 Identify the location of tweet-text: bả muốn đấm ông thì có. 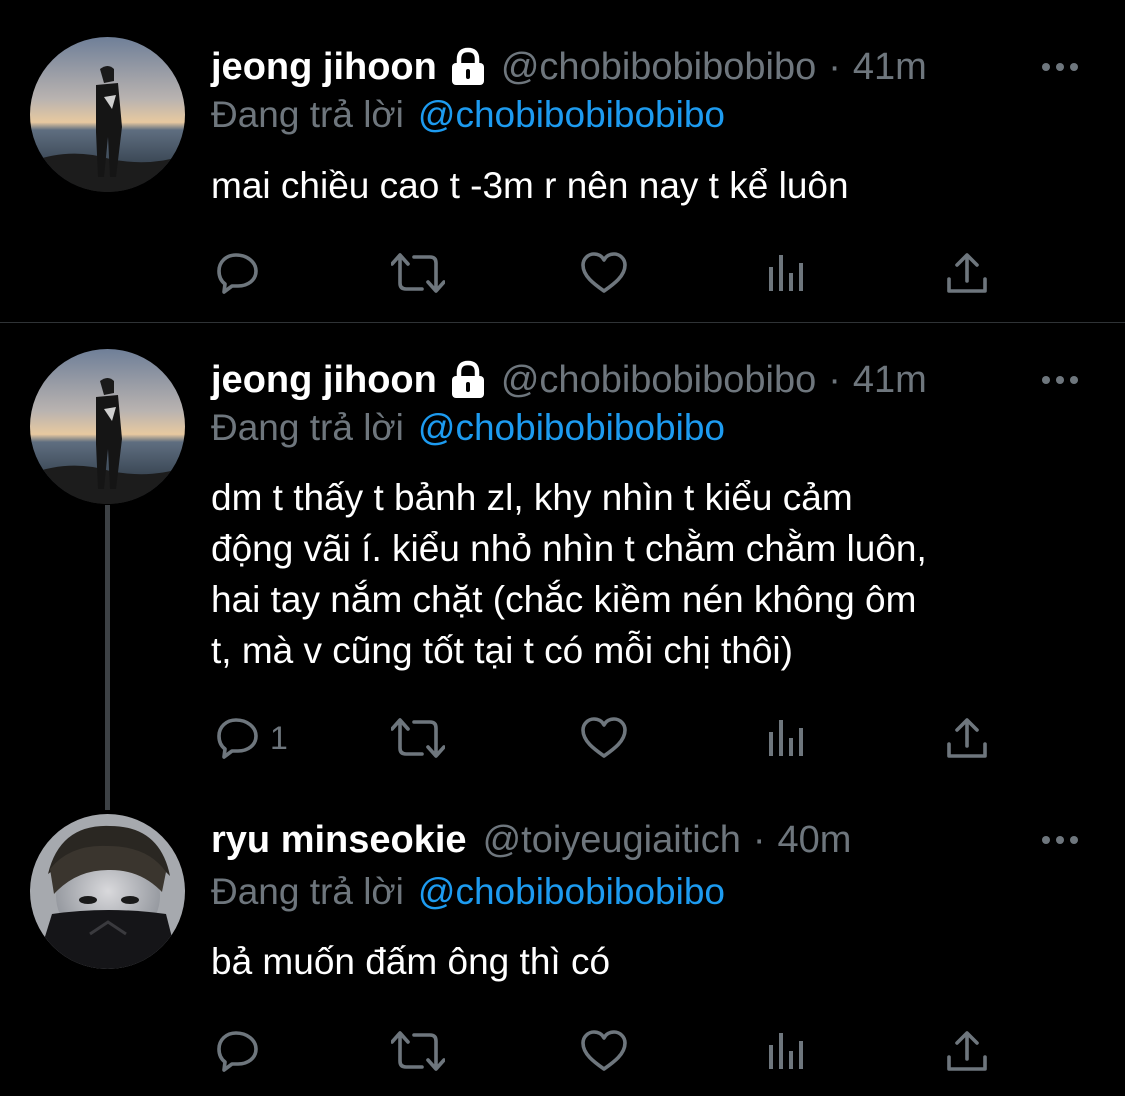
(411, 961).